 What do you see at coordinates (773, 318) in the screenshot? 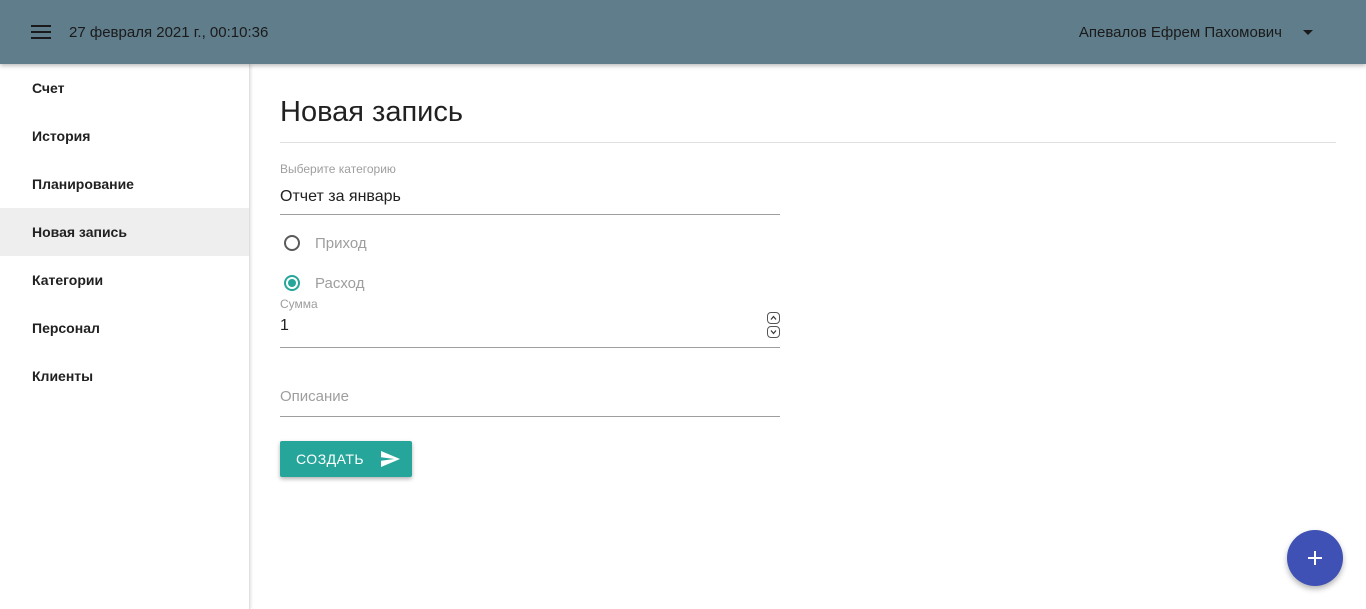
I see `stepper-up-icon` at bounding box center [773, 318].